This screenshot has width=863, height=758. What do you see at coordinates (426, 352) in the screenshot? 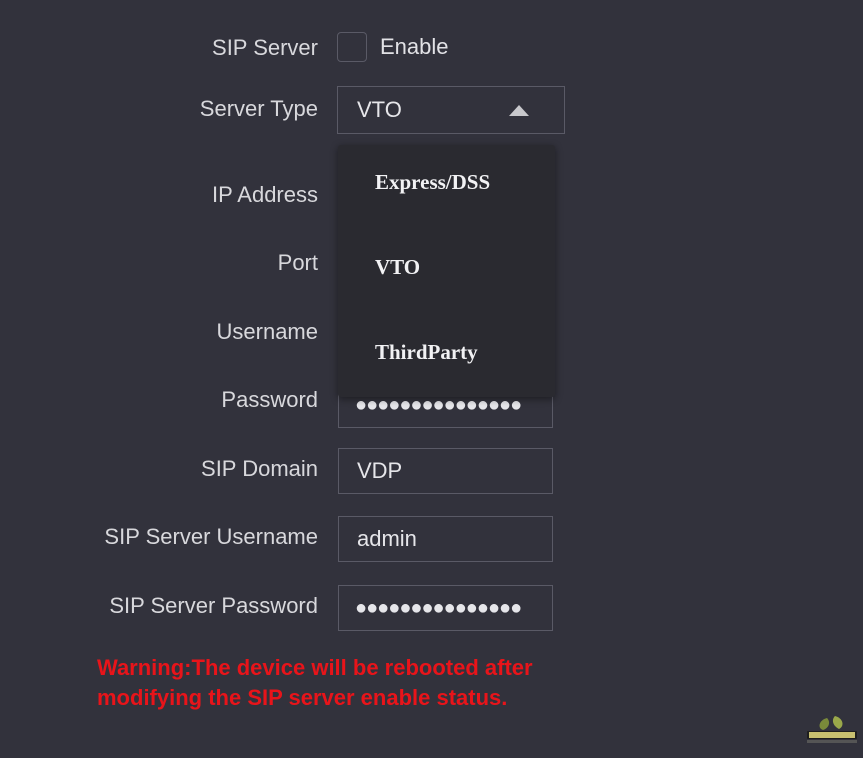
I see `dropdown-option-thirdparty: ThirdParty` at bounding box center [426, 352].